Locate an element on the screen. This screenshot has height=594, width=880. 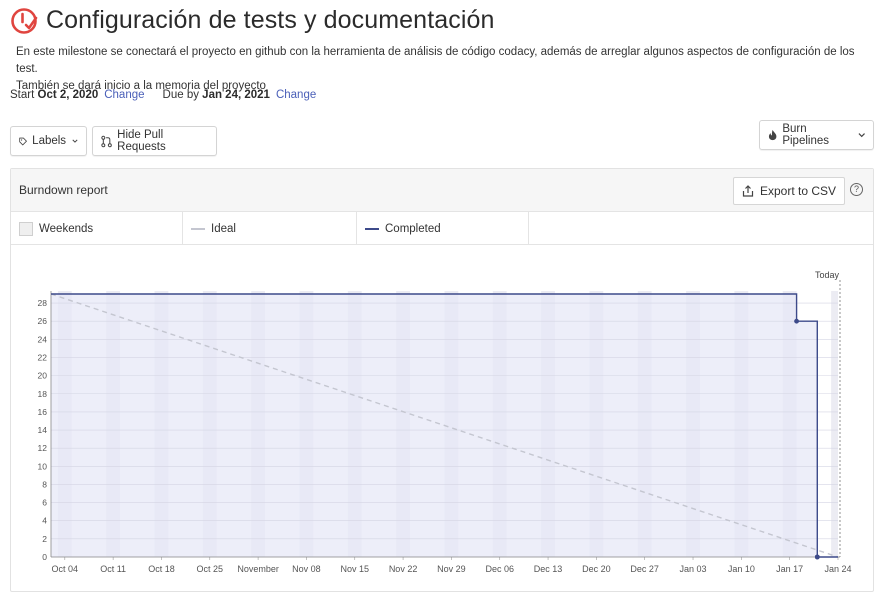
flame-icon is located at coordinates (772, 135).